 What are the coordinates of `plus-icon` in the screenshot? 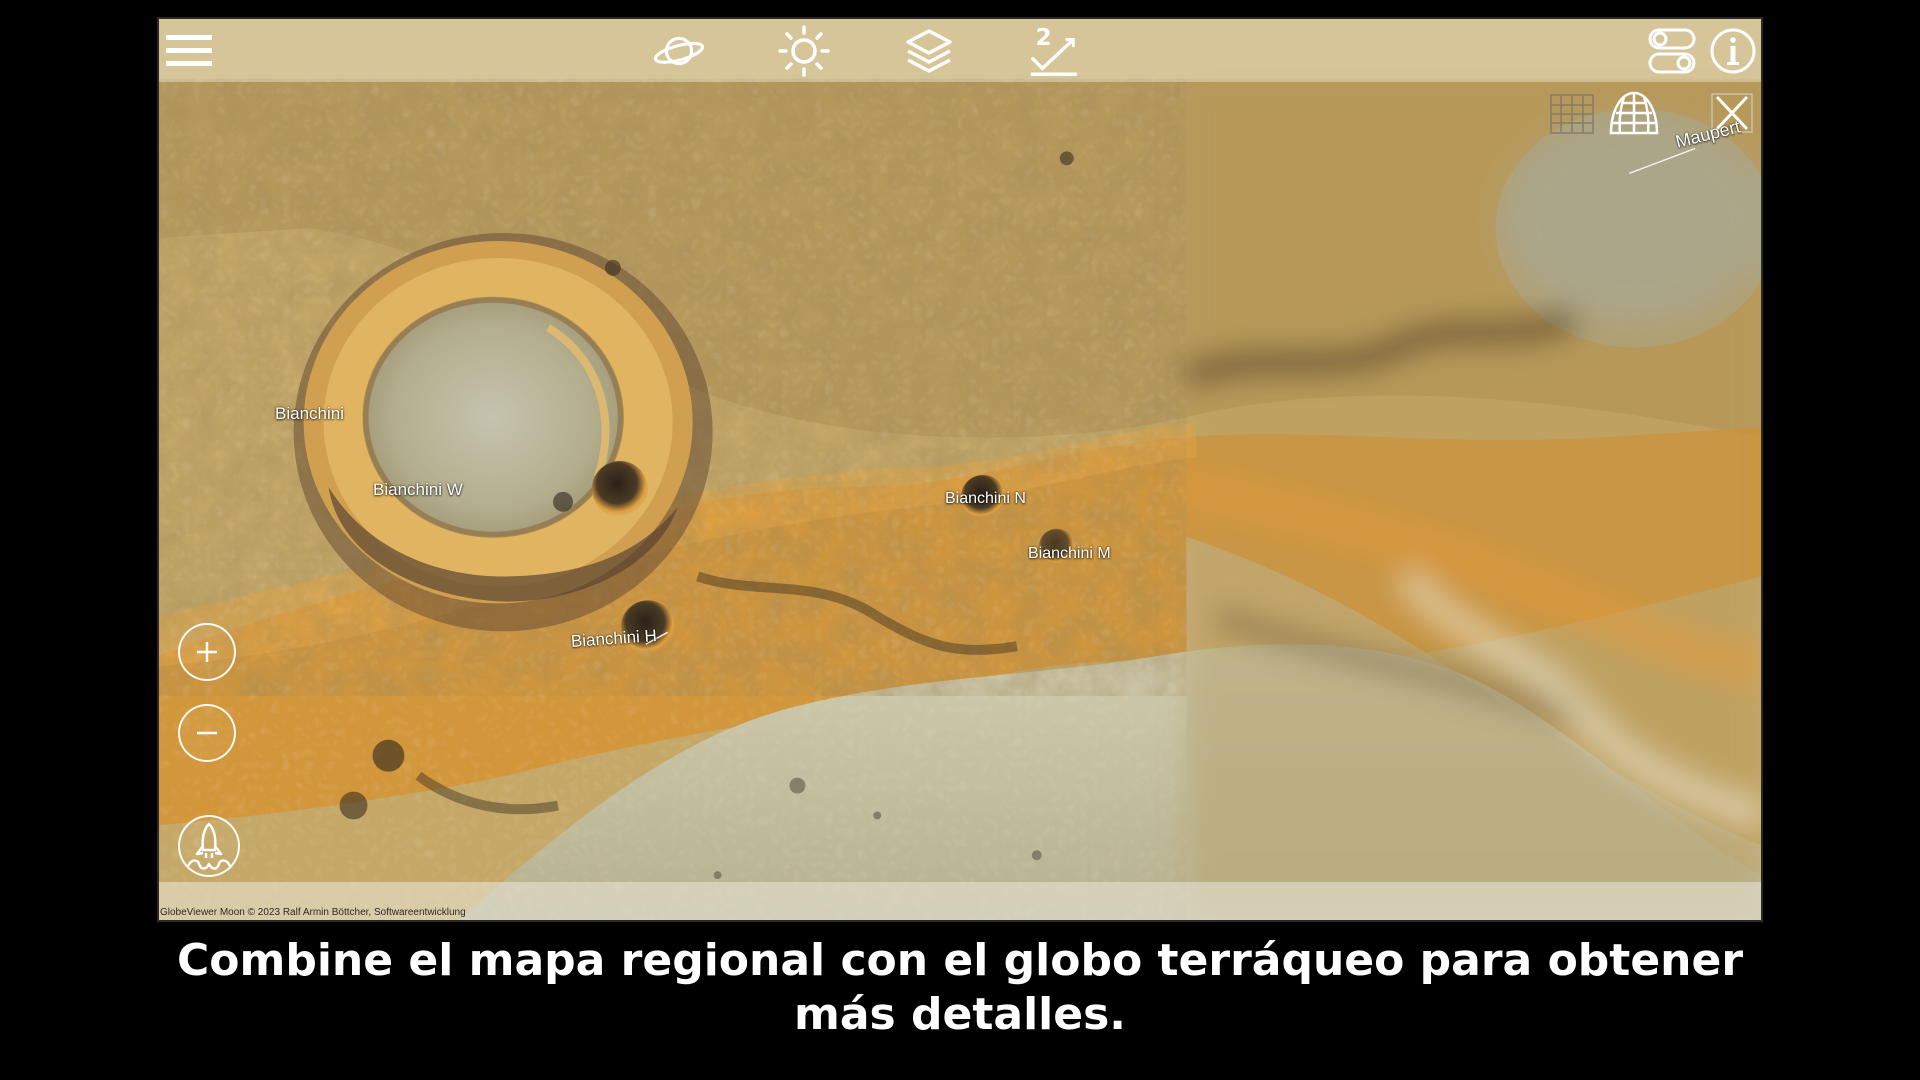 It's located at (207, 652).